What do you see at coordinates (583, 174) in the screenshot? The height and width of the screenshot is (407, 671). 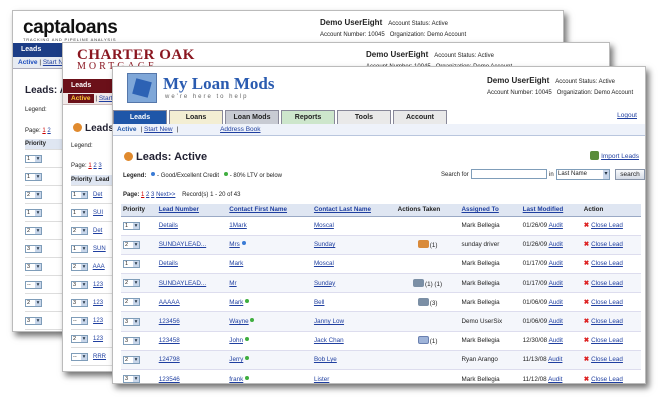 I see `search-field-select: Last Name` at bounding box center [583, 174].